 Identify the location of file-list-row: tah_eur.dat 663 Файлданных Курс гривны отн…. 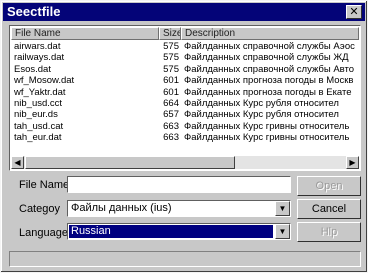
(185, 137).